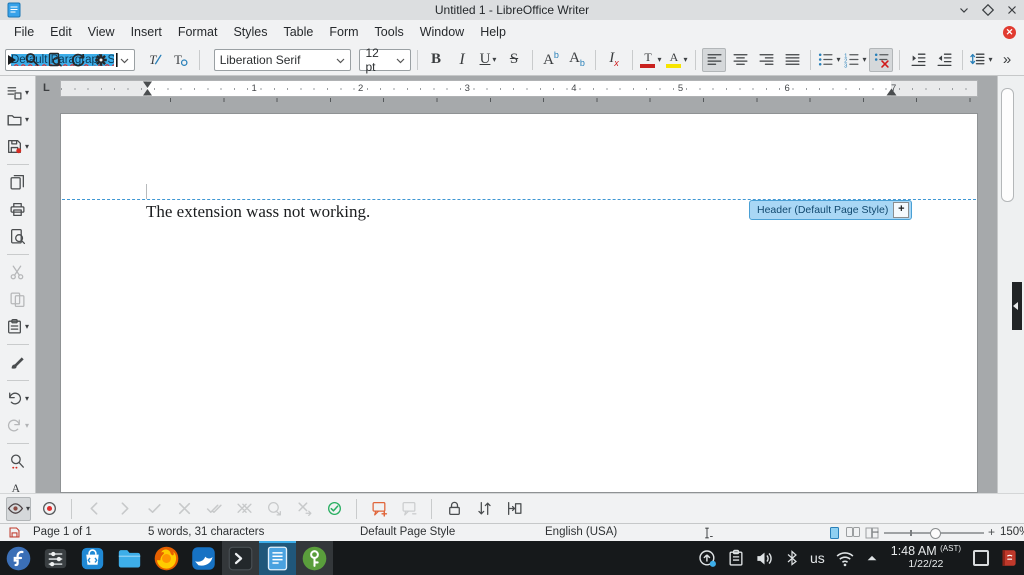 This screenshot has height=575, width=1024. I want to click on keepassxc-taskbar-button, so click(314, 558).